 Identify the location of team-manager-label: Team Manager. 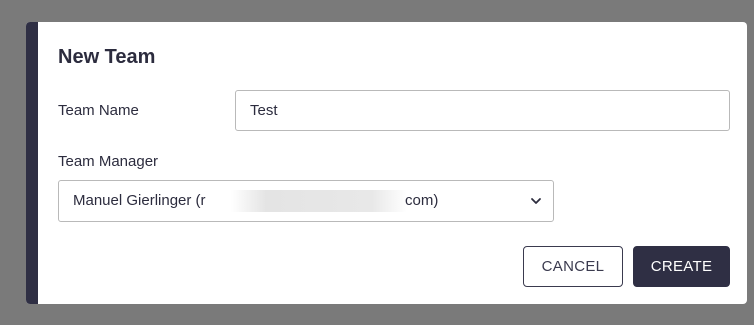
(108, 161).